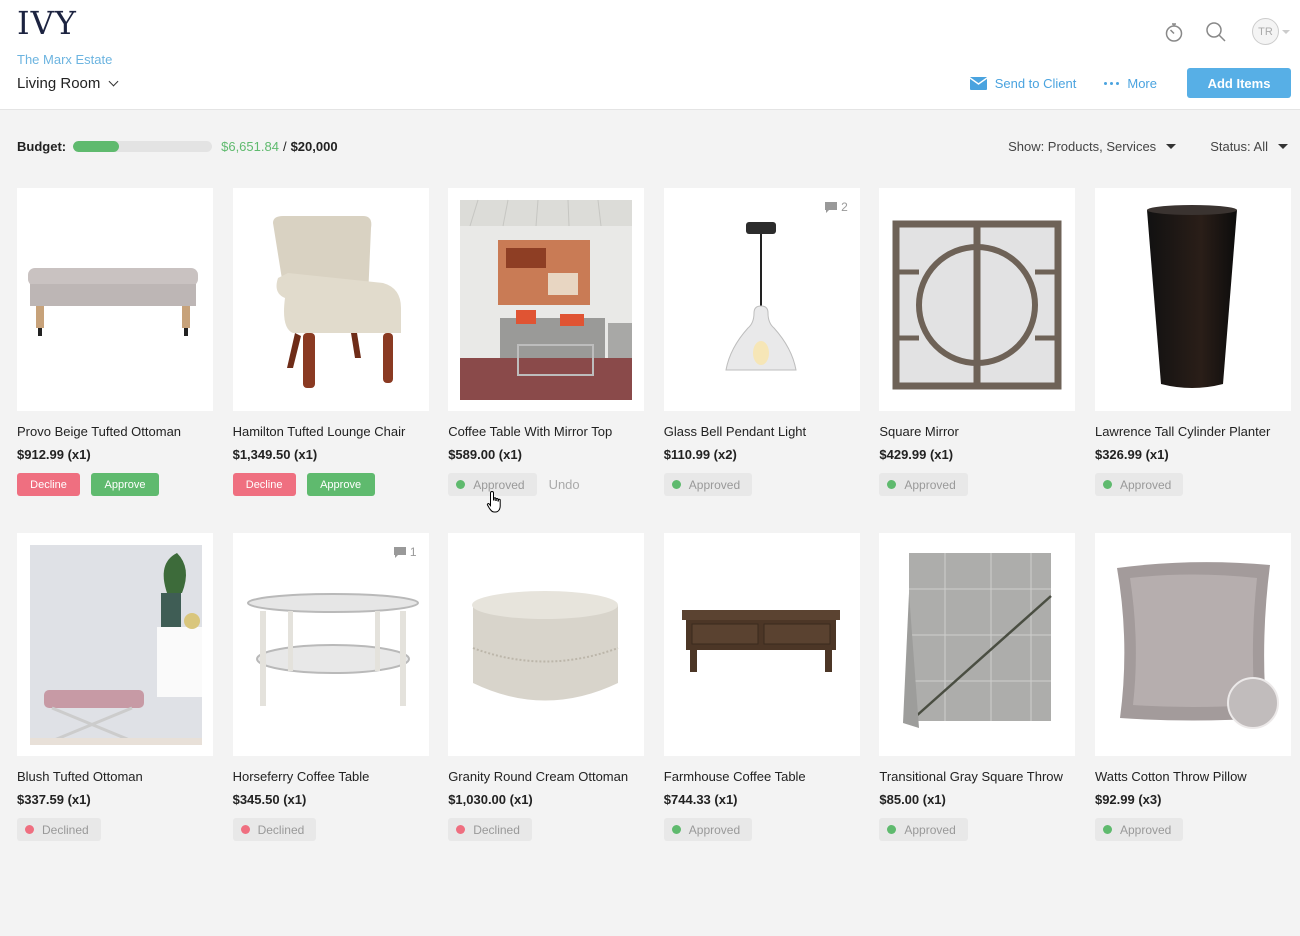  I want to click on product-price: $1,030.00 (x1), so click(490, 799).